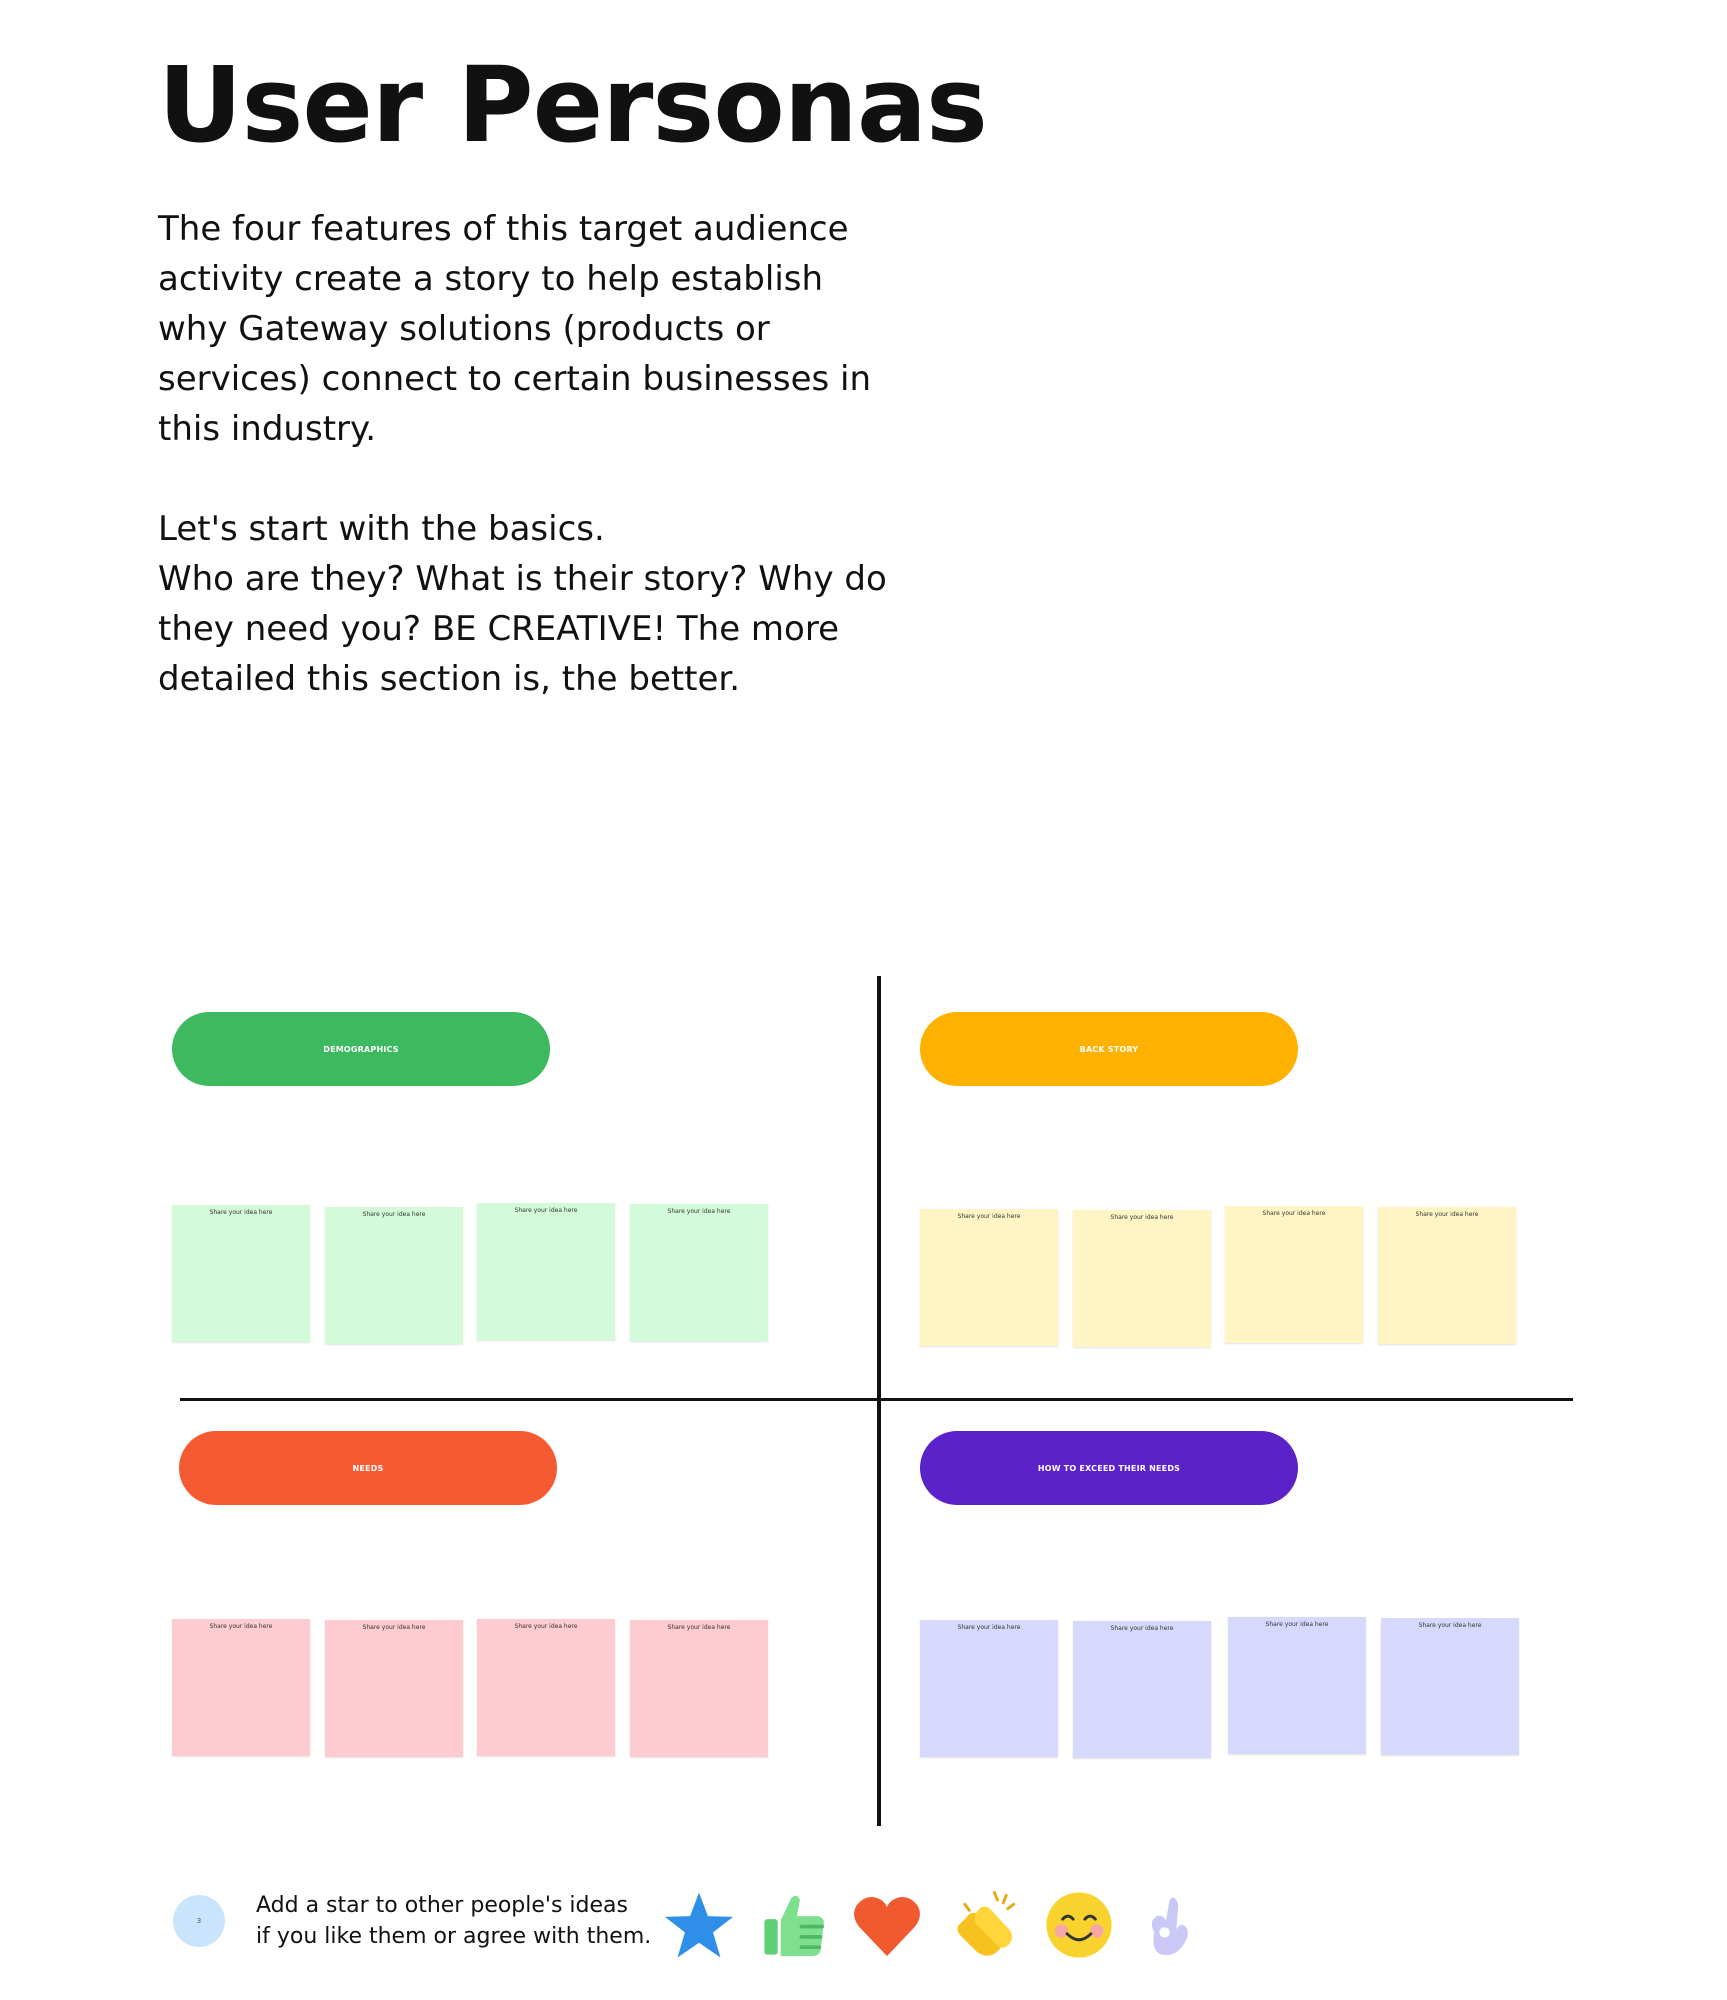 This screenshot has height=2000, width=1727. I want to click on section-pill-exceed-needs: HOW TO EXCEED THEIR NEEDS, so click(1109, 1468).